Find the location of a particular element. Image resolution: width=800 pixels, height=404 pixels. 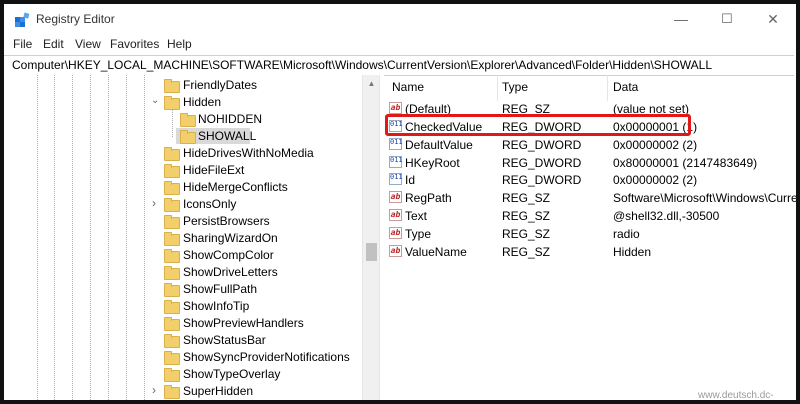

menu-favorites: Favorites is located at coordinates (134, 44).